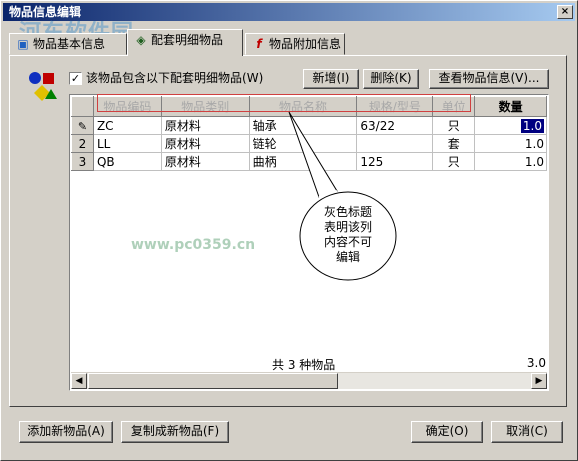 Image resolution: width=578 pixels, height=461 pixels. I want to click on table-row: 2 LL 原材料 链轮 套 1.0, so click(309, 143).